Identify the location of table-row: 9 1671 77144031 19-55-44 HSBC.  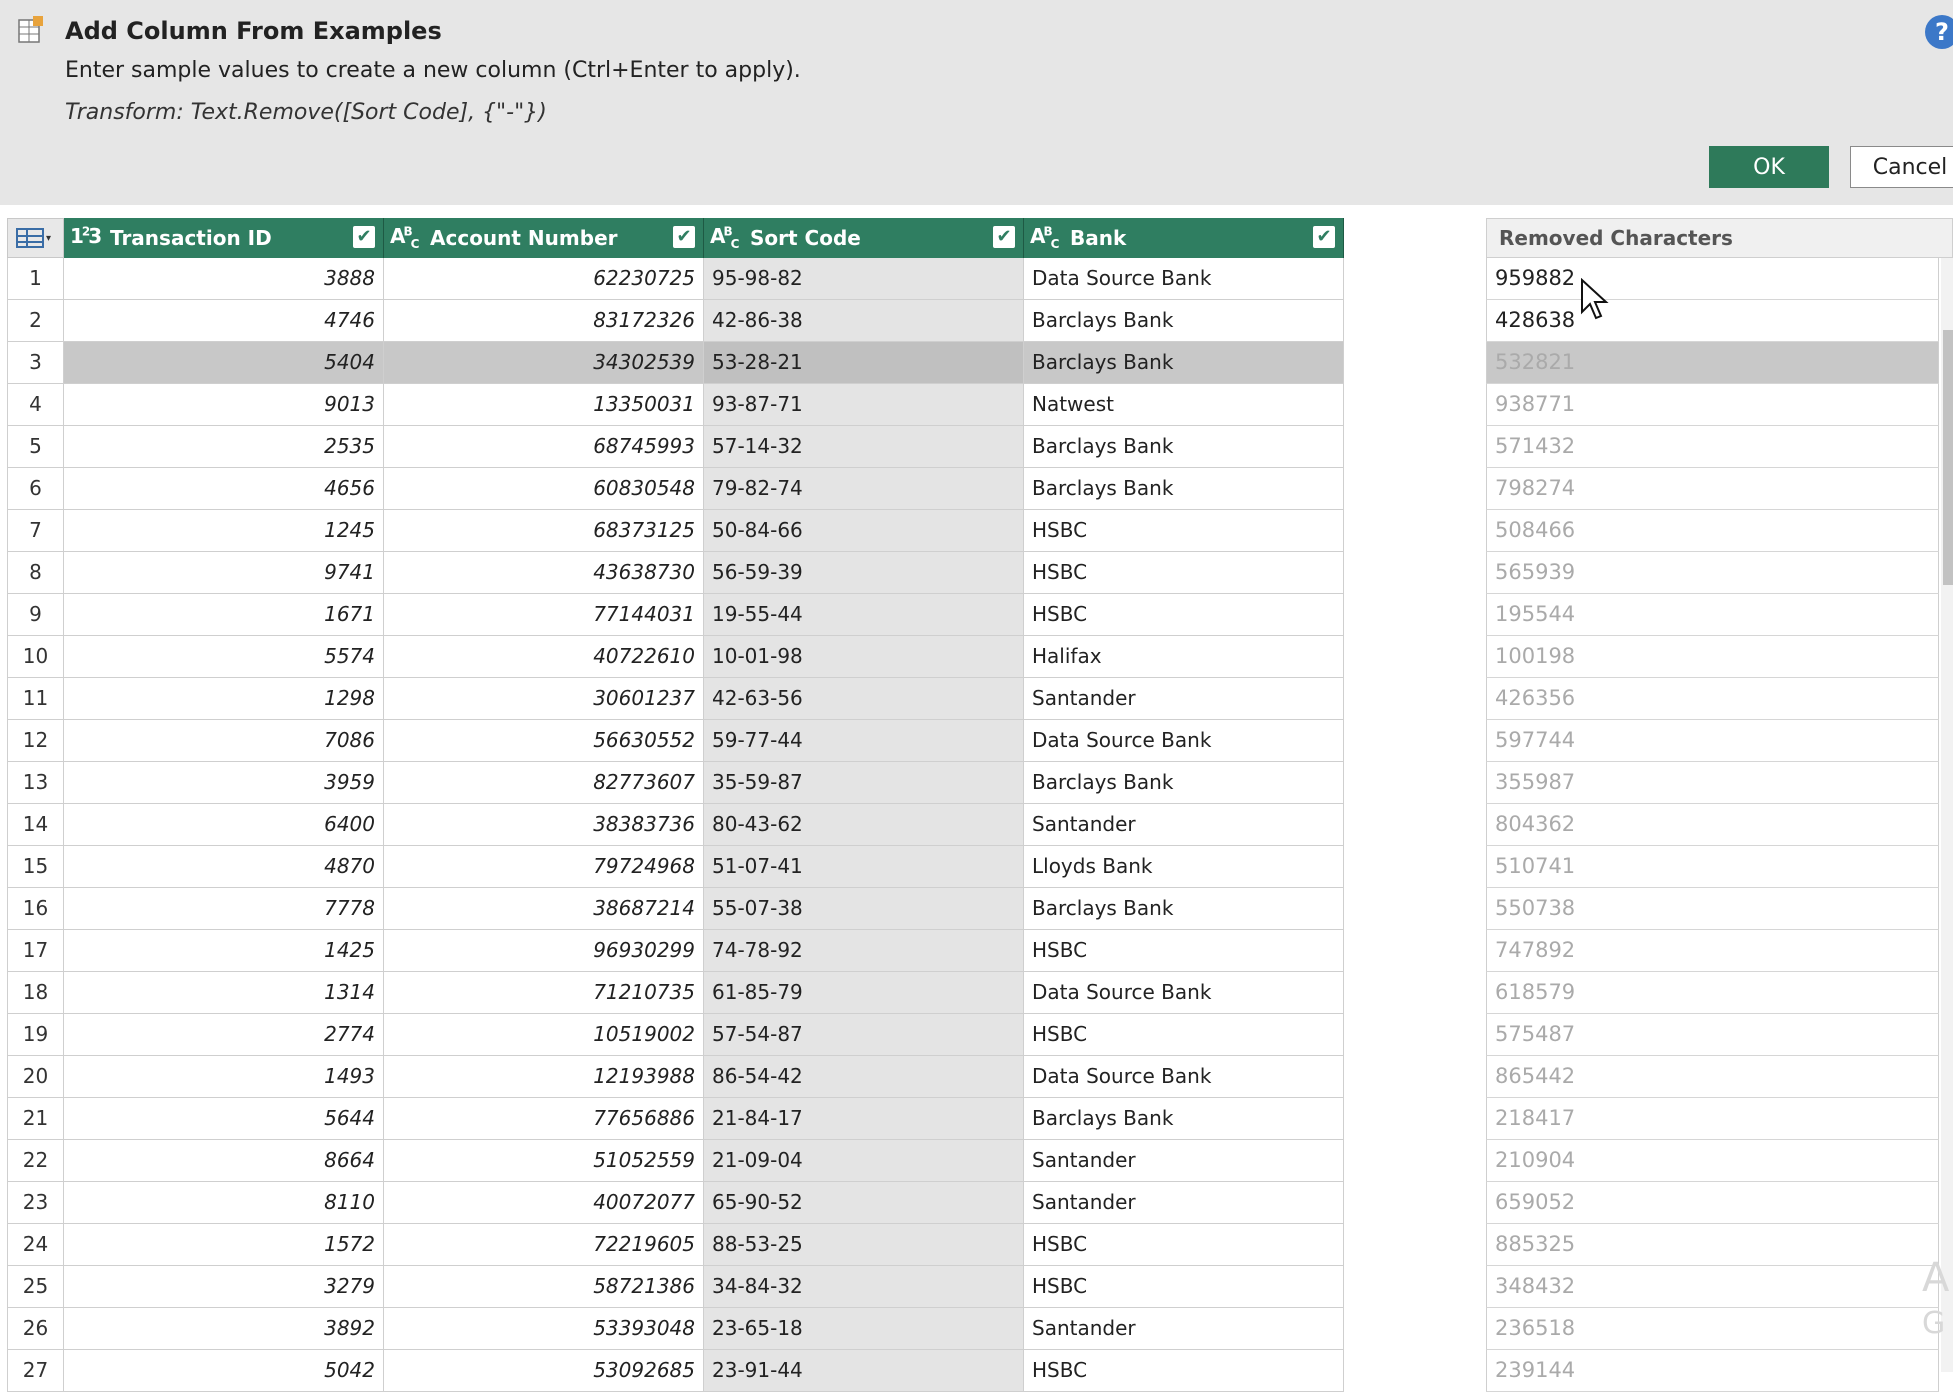
(675, 615).